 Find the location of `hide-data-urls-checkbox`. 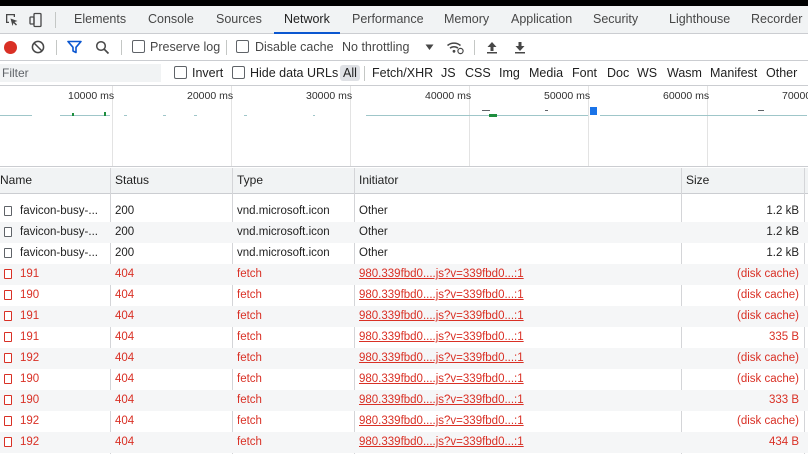

hide-data-urls-checkbox is located at coordinates (238, 72).